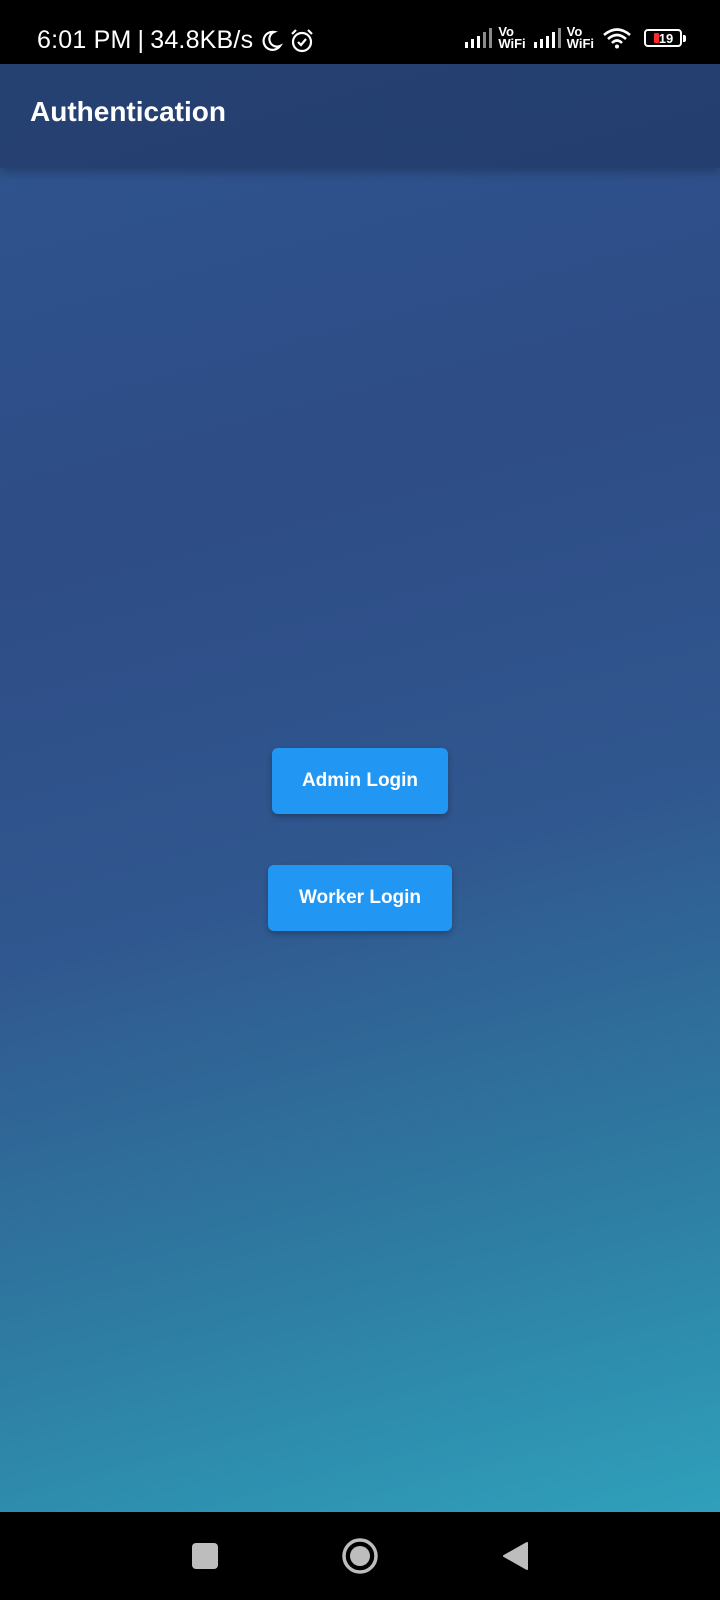 The width and height of the screenshot is (720, 1600). What do you see at coordinates (360, 781) in the screenshot?
I see `admin-login-button: Admin Login` at bounding box center [360, 781].